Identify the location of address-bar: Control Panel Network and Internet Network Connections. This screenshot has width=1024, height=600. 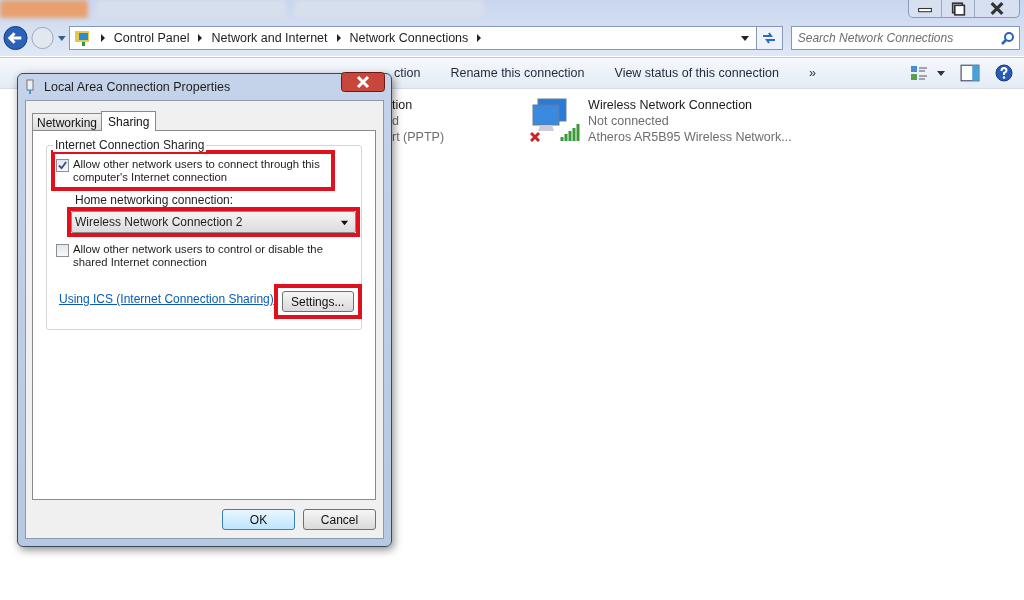
(412, 38).